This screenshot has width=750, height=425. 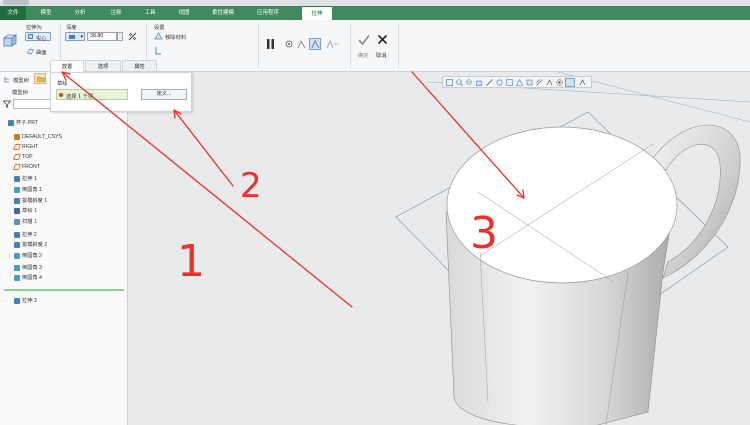 I want to click on folder-icon, so click(x=41, y=79).